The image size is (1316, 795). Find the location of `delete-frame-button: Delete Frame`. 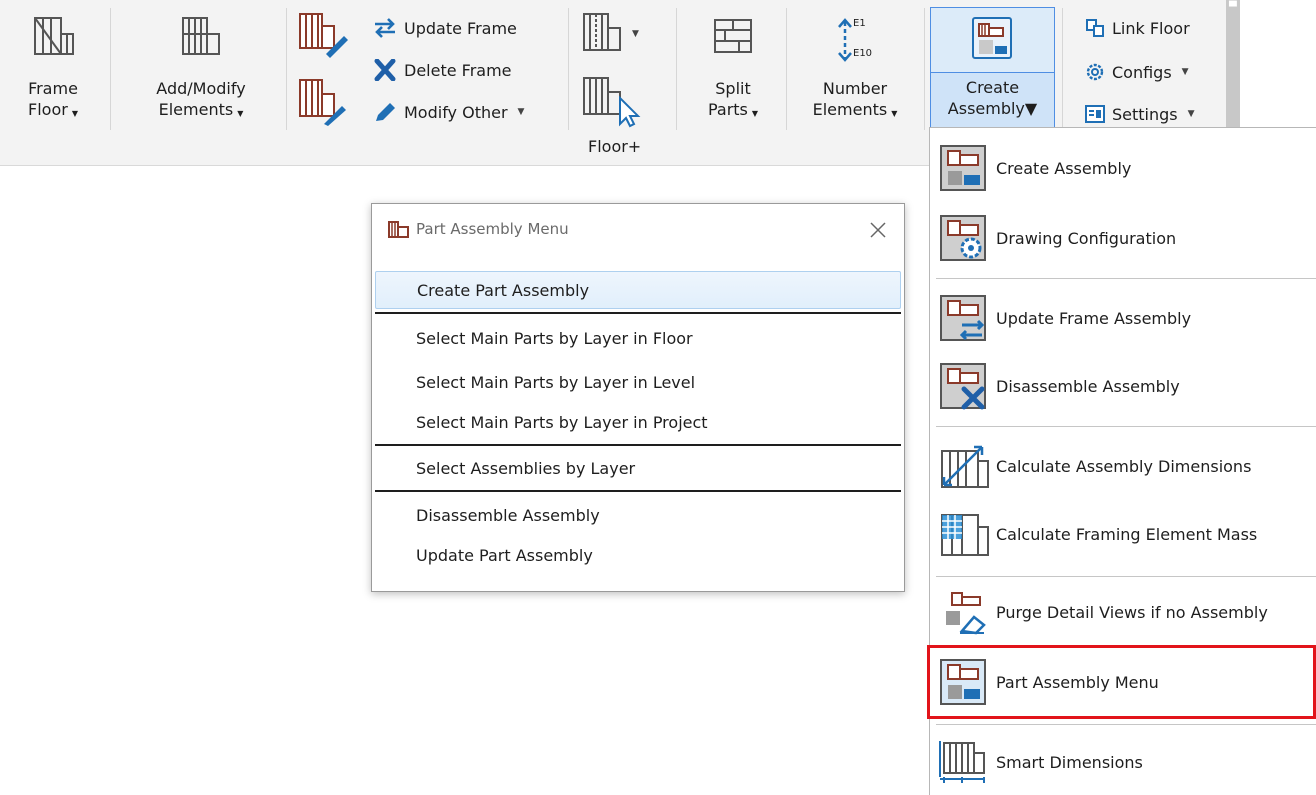

delete-frame-button: Delete Frame is located at coordinates (442, 70).